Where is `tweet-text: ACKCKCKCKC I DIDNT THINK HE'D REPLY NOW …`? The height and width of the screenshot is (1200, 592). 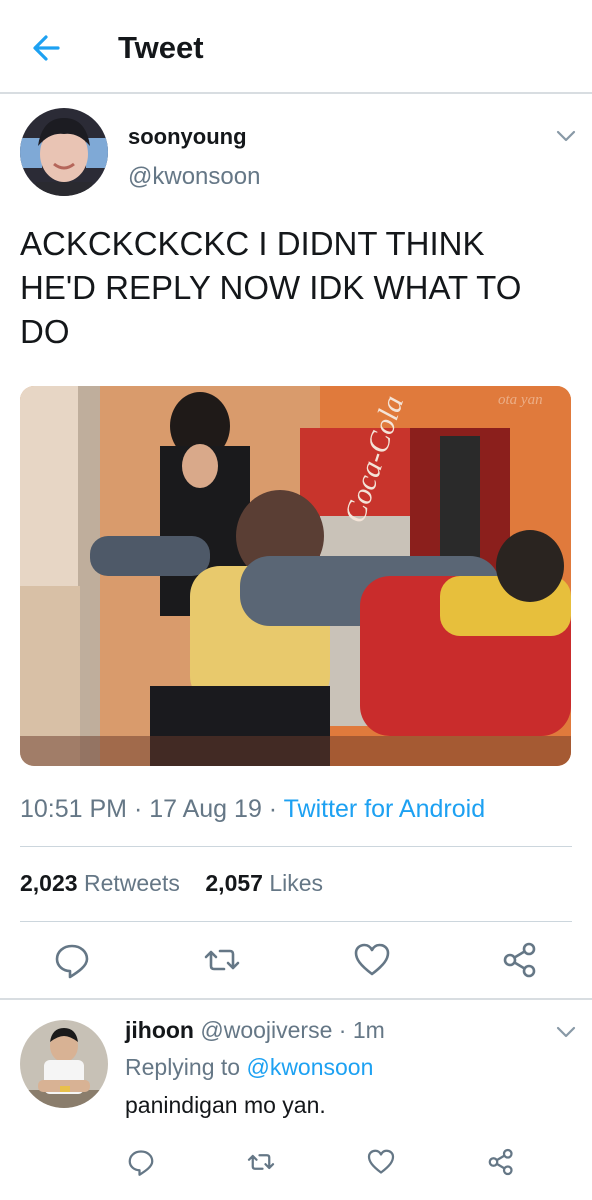 tweet-text: ACKCKCKCKC I DIDNT THINK HE'D REPLY NOW … is located at coordinates (271, 287).